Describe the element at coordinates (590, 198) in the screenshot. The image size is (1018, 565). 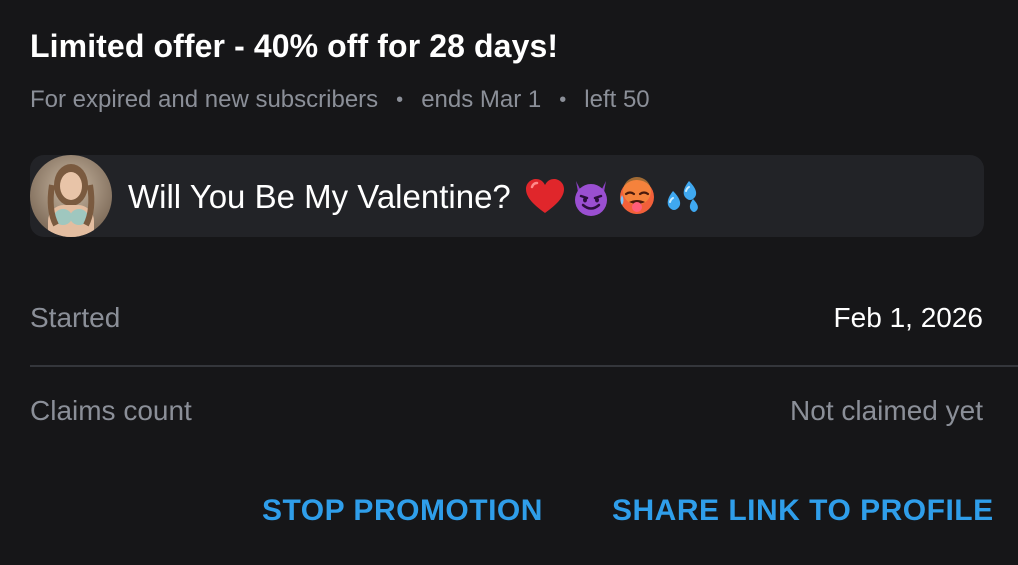
I see `smiling-devil-emoji` at that location.